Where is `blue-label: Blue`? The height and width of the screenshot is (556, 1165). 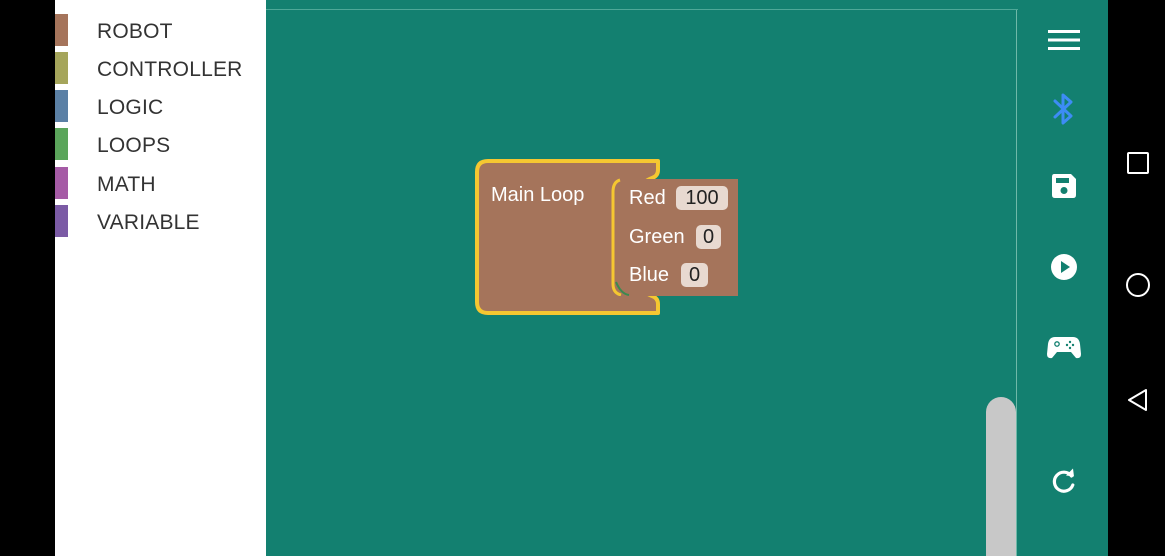
blue-label: Blue is located at coordinates (649, 275).